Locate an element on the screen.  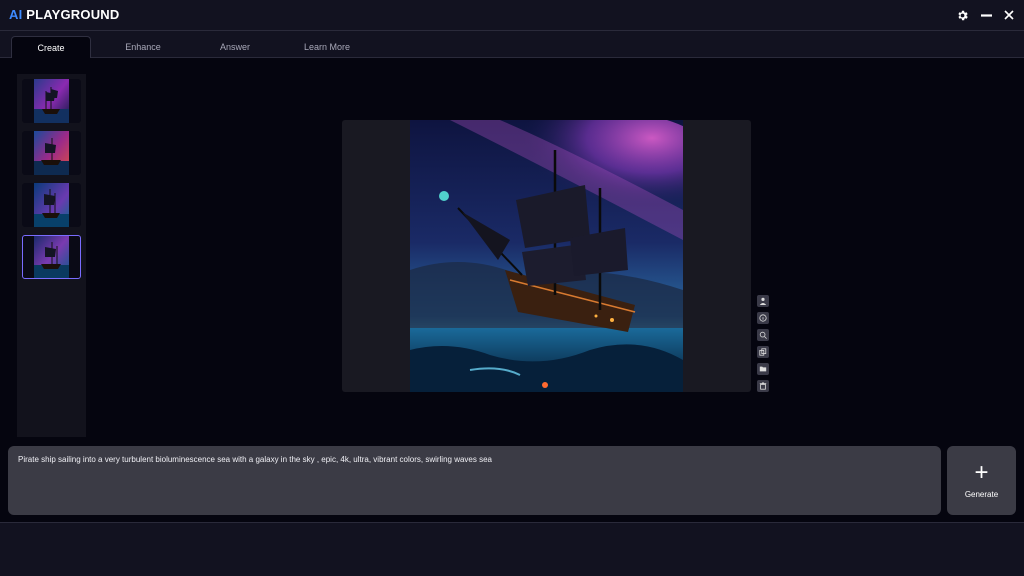
status-strip is located at coordinates (512, 549).